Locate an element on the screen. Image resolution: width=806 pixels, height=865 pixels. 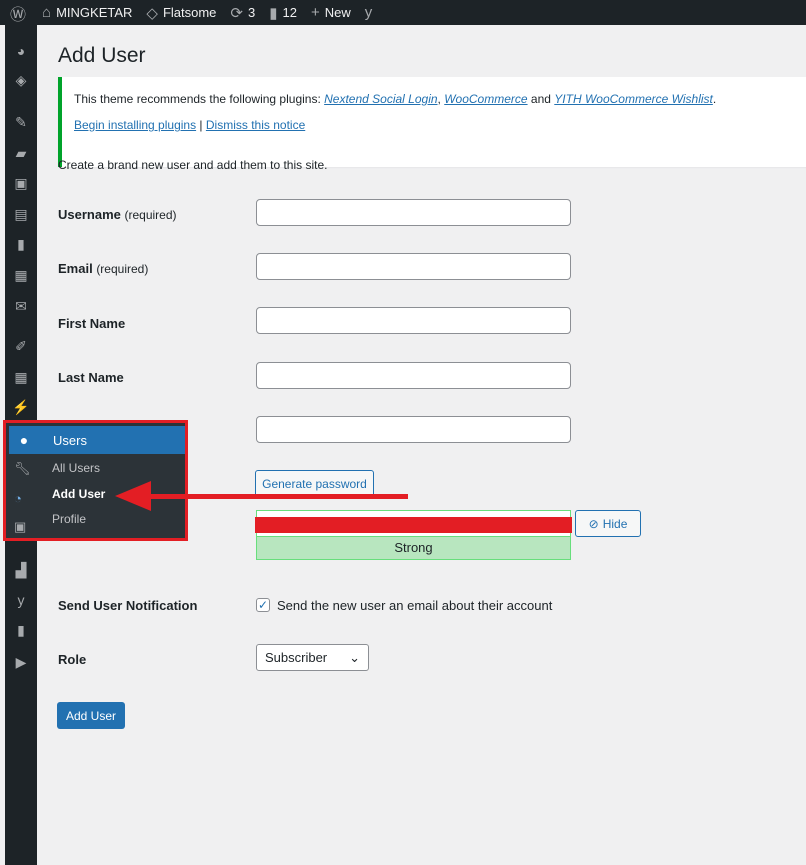
chevron-down-icon: ⌄ is located at coordinates (354, 657).